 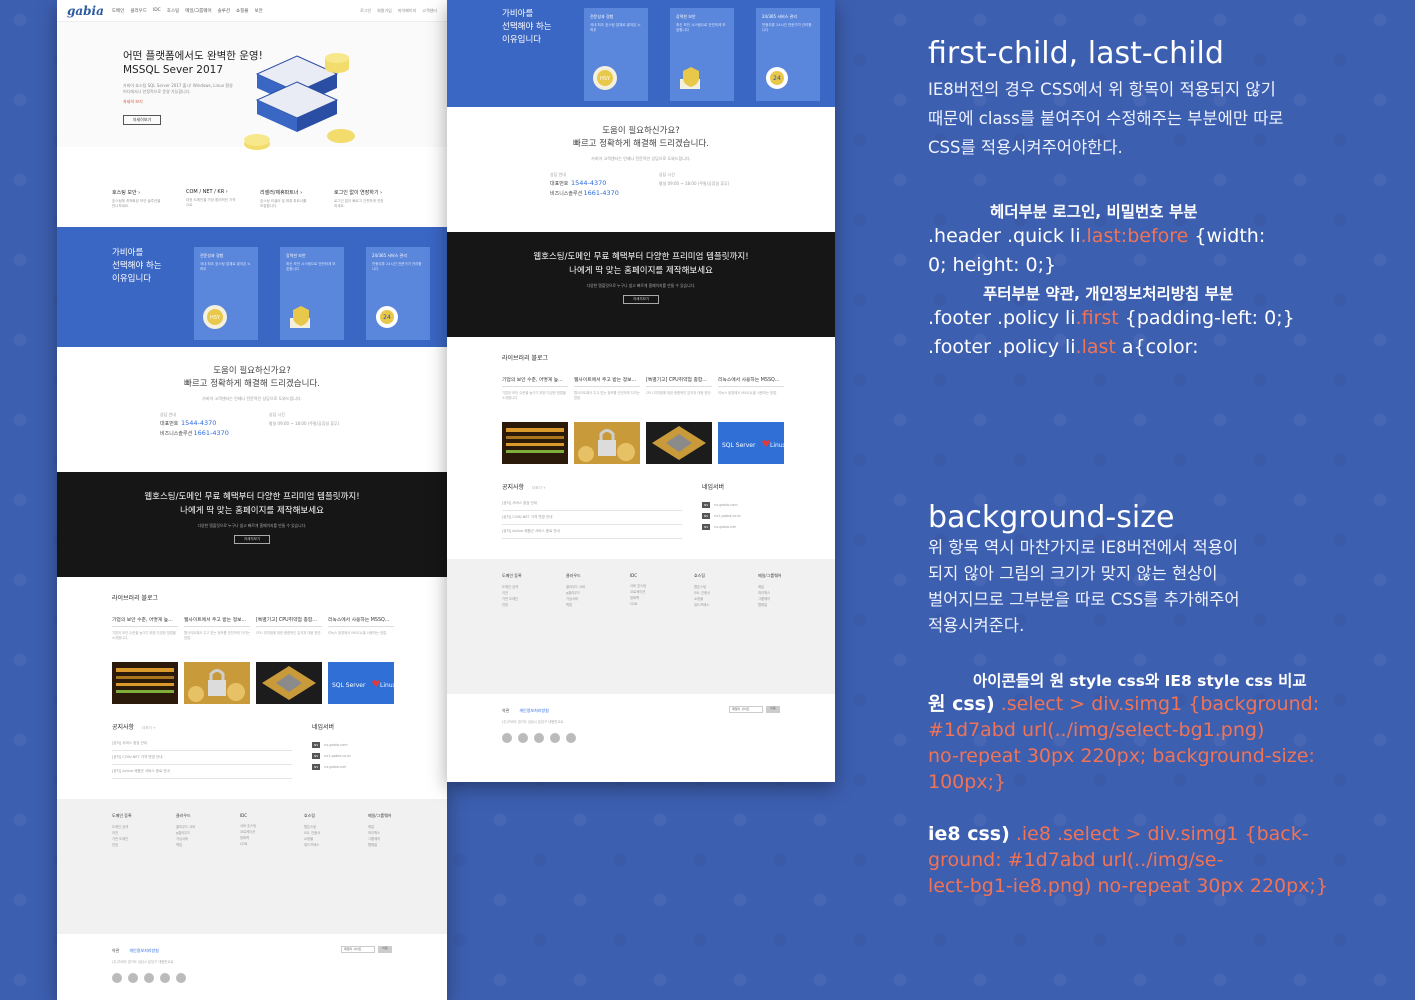 What do you see at coordinates (211, 208) in the screenshot?
I see `quickmenu-item: COM / NET / KR › 대표 도메인을 가장 합리적인 가격으로` at bounding box center [211, 208].